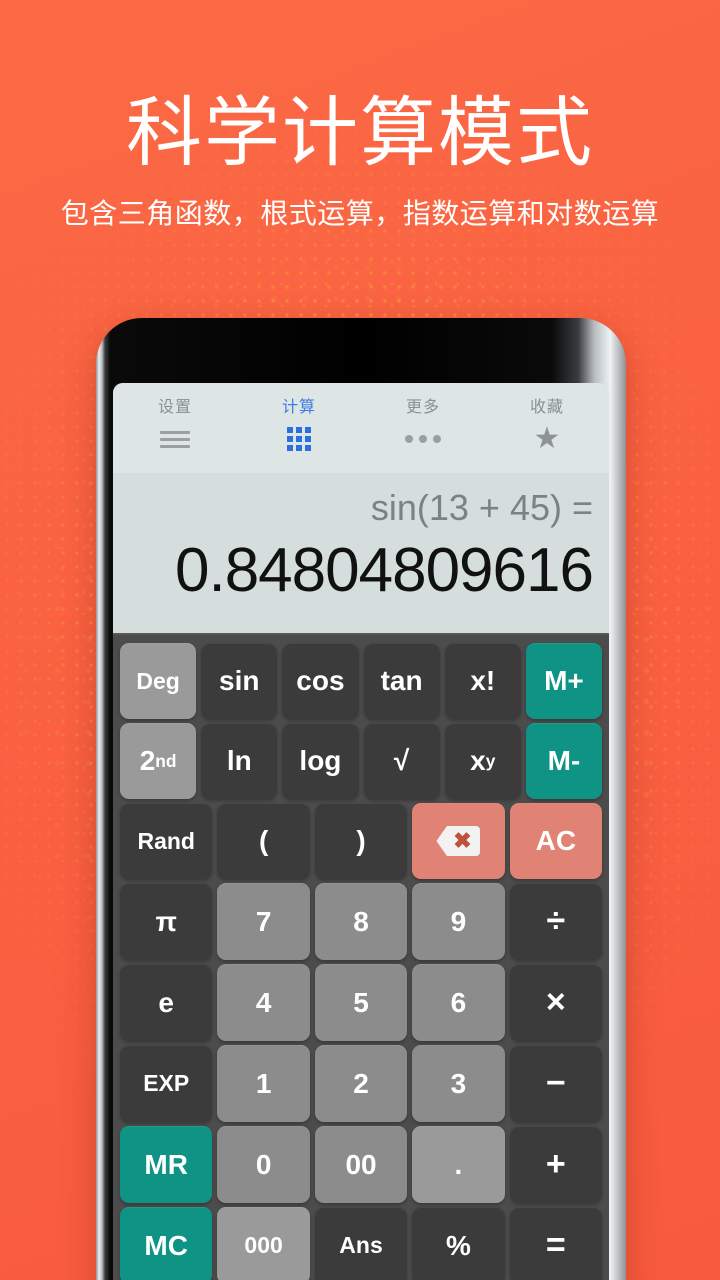  Describe the element at coordinates (556, 1083) in the screenshot. I see `key-sym: −` at that location.